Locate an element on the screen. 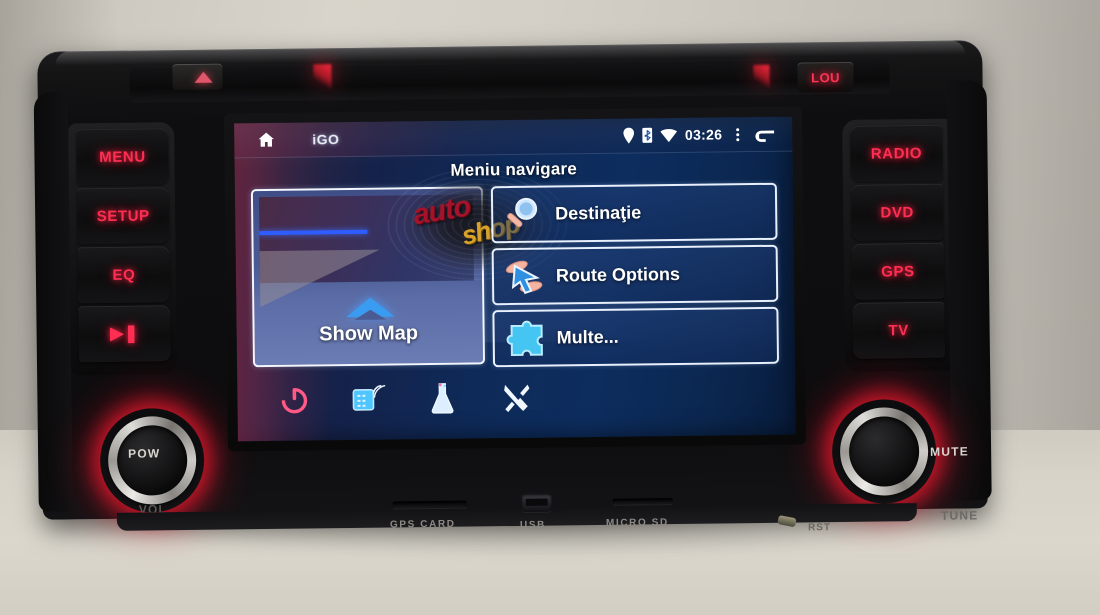 This screenshot has width=1100, height=615. power-icon is located at coordinates (294, 399).